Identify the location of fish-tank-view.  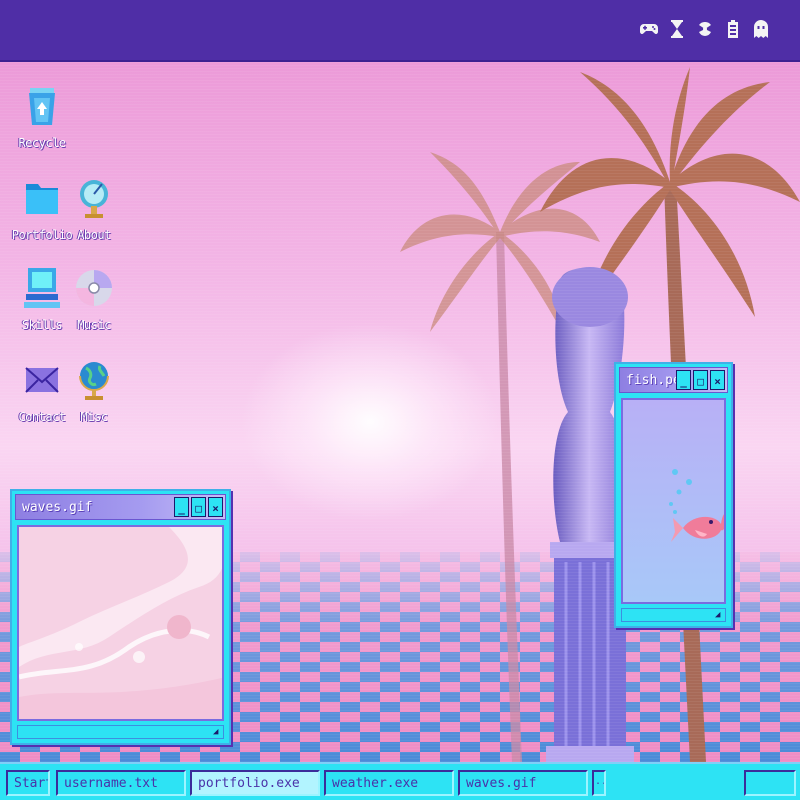
(673, 501).